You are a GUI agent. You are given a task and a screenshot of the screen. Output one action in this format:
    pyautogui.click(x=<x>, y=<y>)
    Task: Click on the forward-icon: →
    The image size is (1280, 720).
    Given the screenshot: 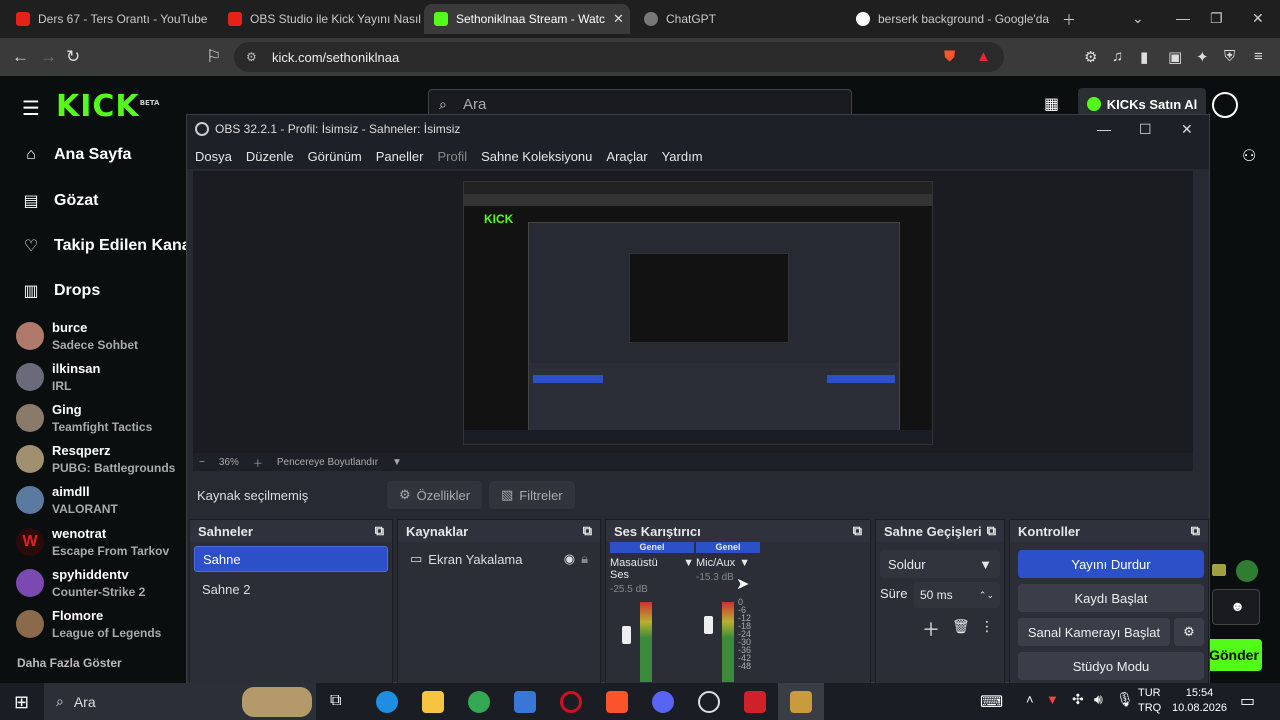 What is the action you would take?
    pyautogui.click(x=48, y=57)
    